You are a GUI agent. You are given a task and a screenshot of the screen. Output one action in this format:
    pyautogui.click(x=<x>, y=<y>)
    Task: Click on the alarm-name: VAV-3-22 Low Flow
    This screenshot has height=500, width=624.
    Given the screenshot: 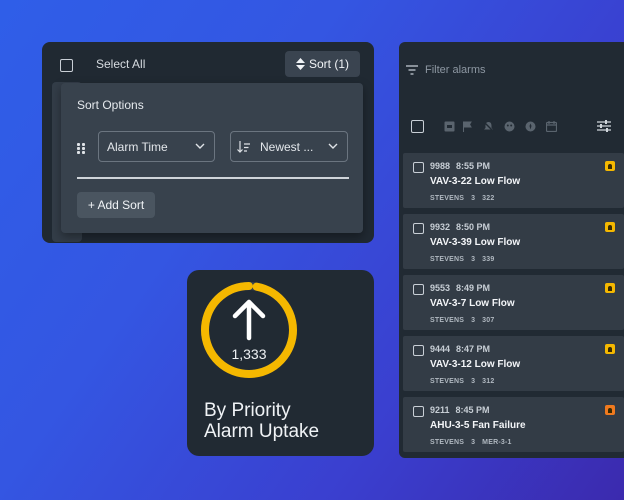 What is the action you would take?
    pyautogui.click(x=475, y=181)
    